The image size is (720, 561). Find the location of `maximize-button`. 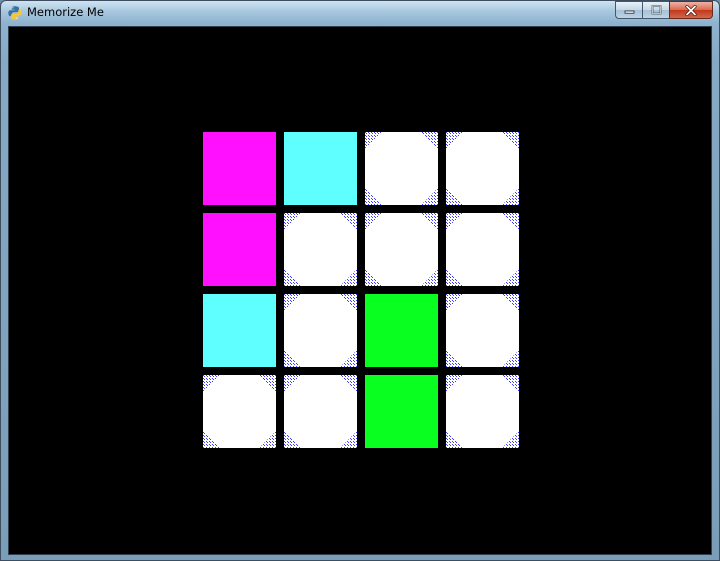

maximize-button is located at coordinates (655, 10).